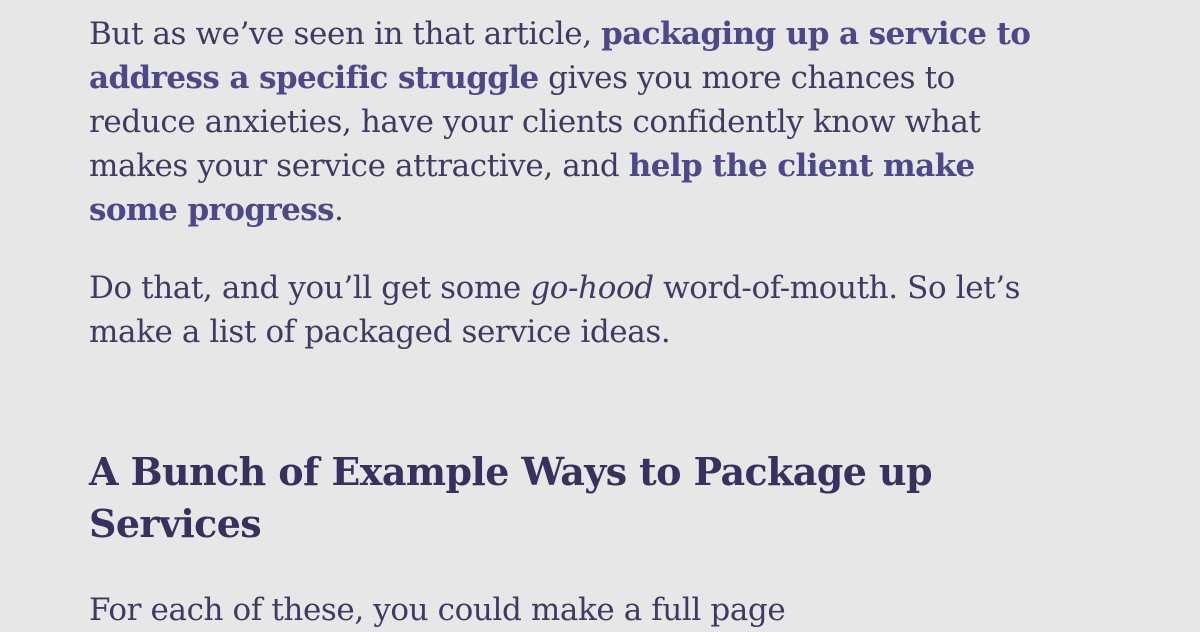 This screenshot has width=1200, height=632. I want to click on italic-phrase: go-hood, so click(592, 288).